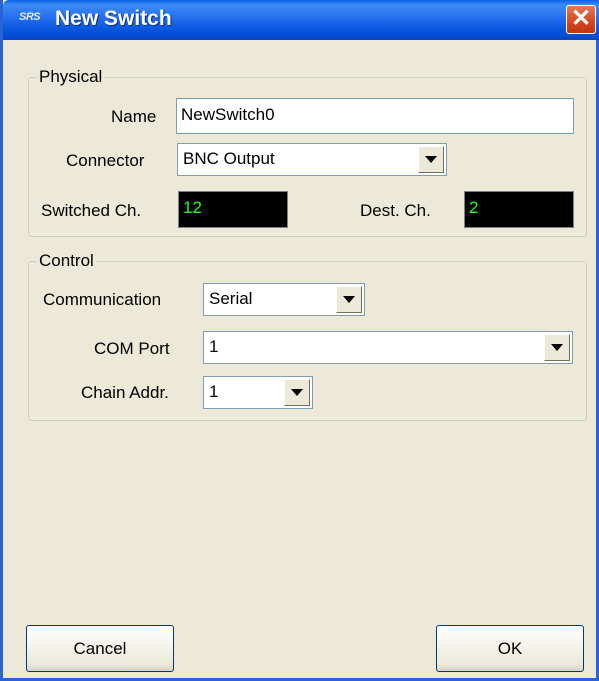 The width and height of the screenshot is (599, 681). I want to click on dest-ch-label: Dest. Ch., so click(395, 210).